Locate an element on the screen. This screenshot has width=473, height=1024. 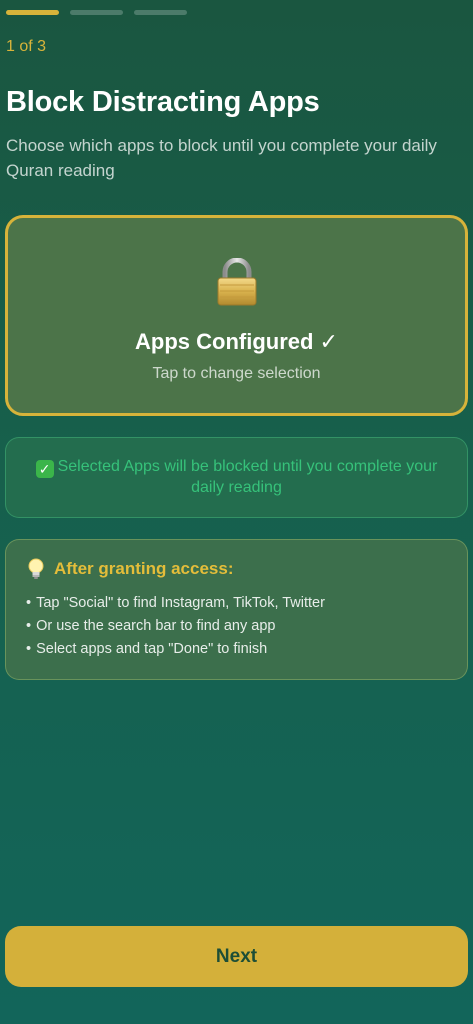
step-indicator: 1 of 3 is located at coordinates (26, 46).